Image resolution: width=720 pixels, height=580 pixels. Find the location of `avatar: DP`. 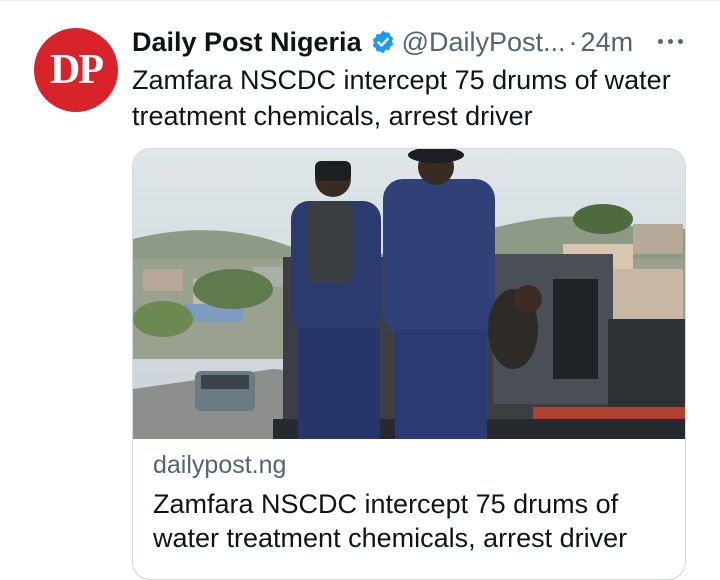

avatar: DP is located at coordinates (76, 70).